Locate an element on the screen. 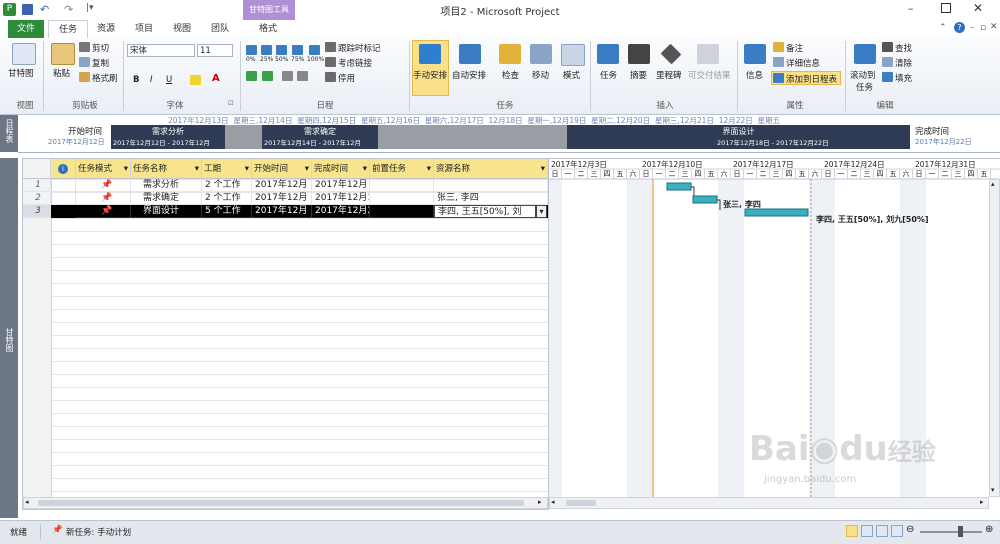 This screenshot has width=1000, height=544. task-mode-header: 任务模式 ▾ is located at coordinates (103, 169).